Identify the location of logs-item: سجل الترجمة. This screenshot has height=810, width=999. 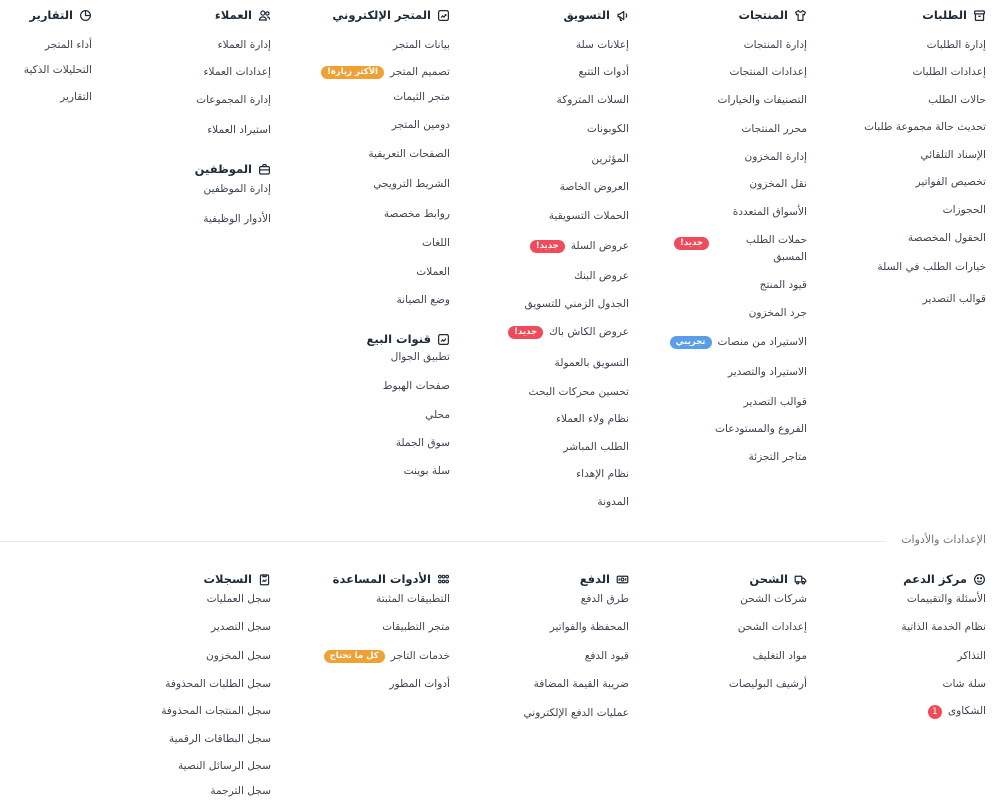
(240, 791).